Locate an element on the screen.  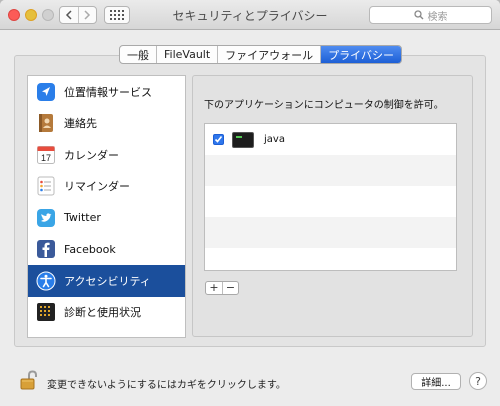
back-forward-control is located at coordinates (78, 15).